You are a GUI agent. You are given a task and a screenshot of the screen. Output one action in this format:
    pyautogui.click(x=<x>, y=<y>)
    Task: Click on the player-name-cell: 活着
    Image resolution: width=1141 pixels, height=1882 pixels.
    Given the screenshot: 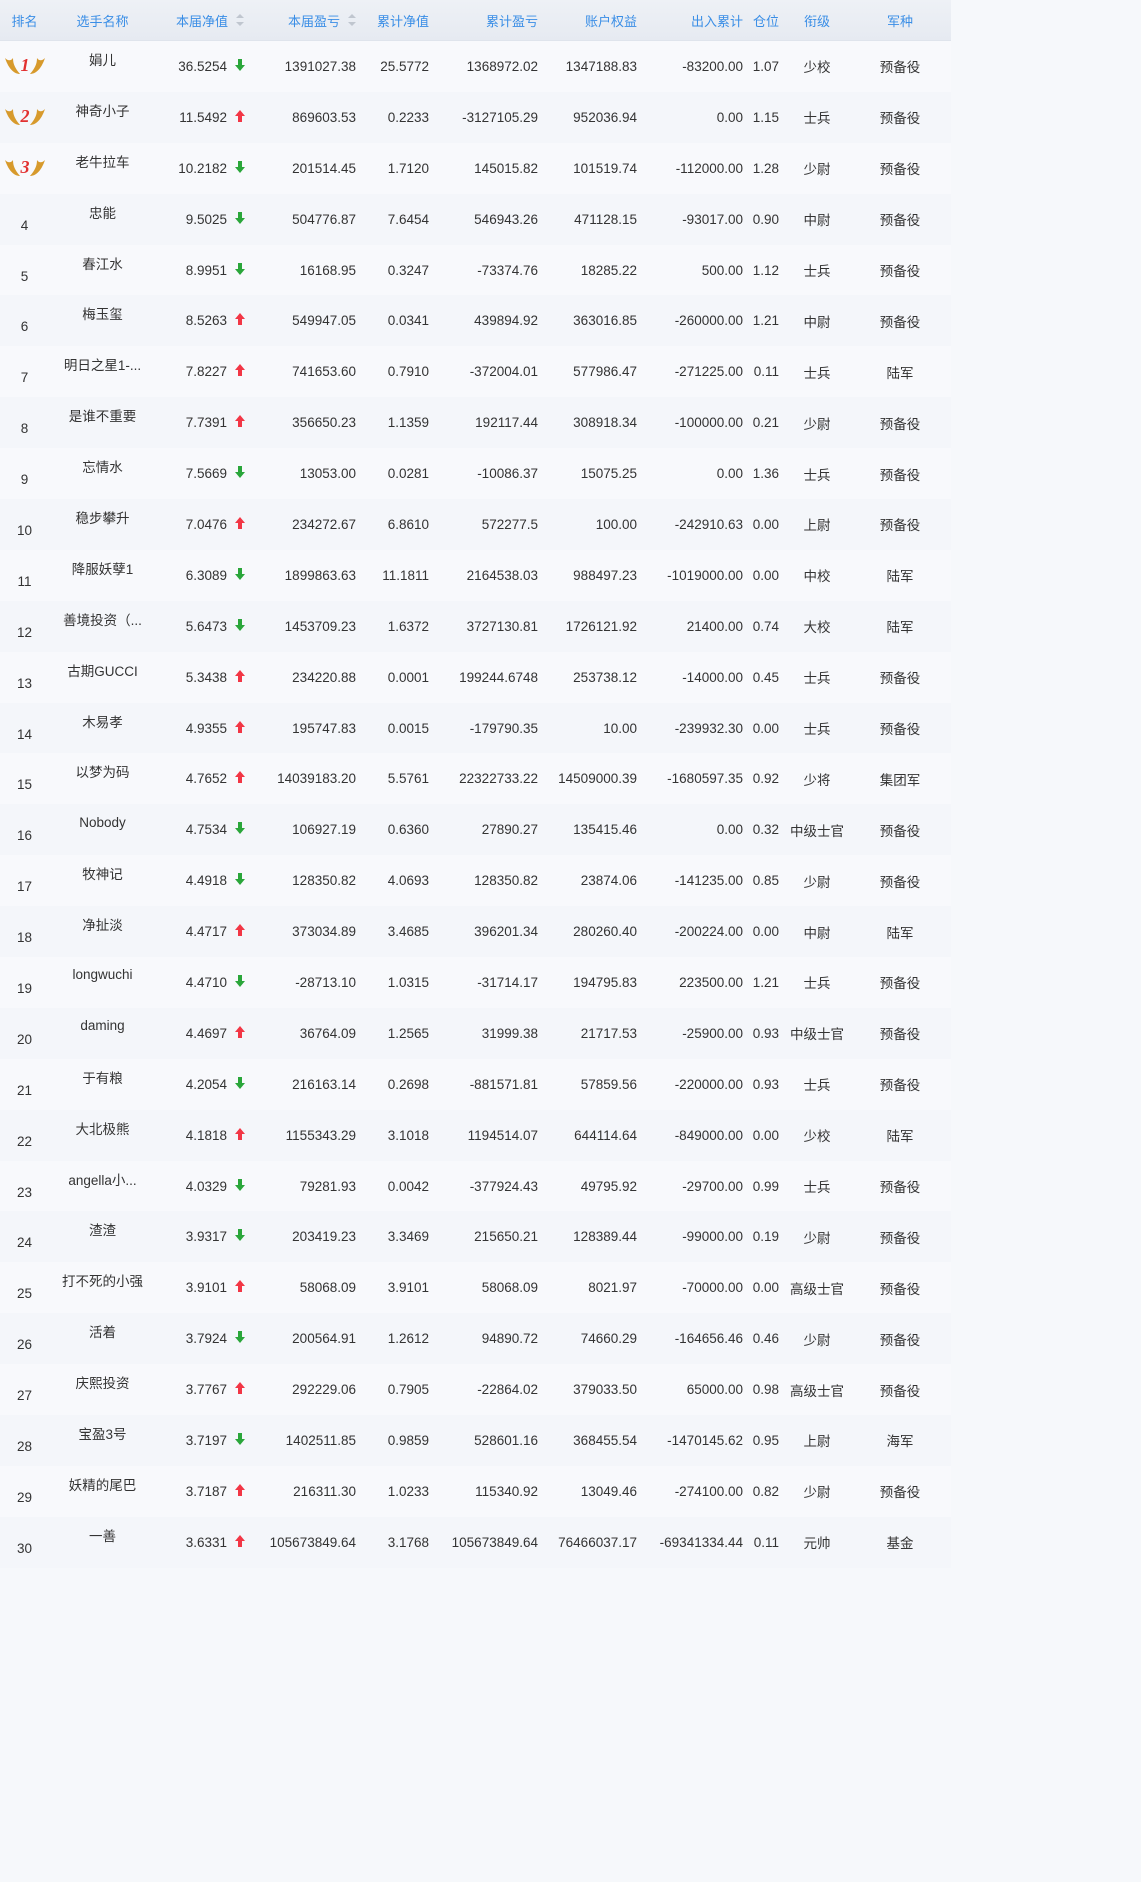 What is the action you would take?
    pyautogui.click(x=102, y=1338)
    